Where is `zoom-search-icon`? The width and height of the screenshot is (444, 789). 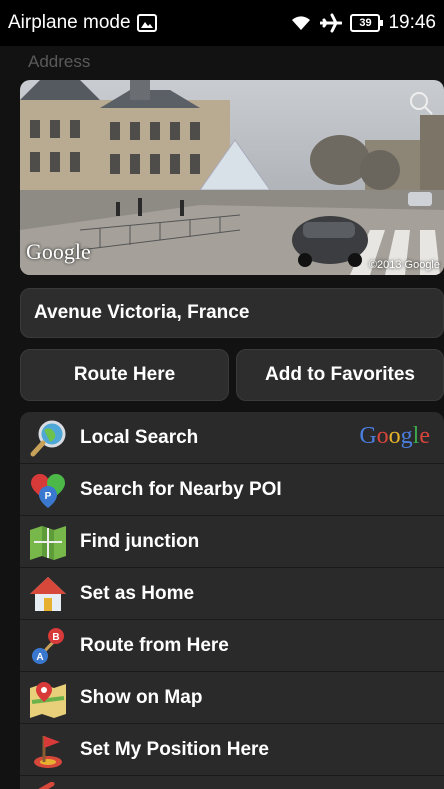 zoom-search-icon is located at coordinates (421, 103).